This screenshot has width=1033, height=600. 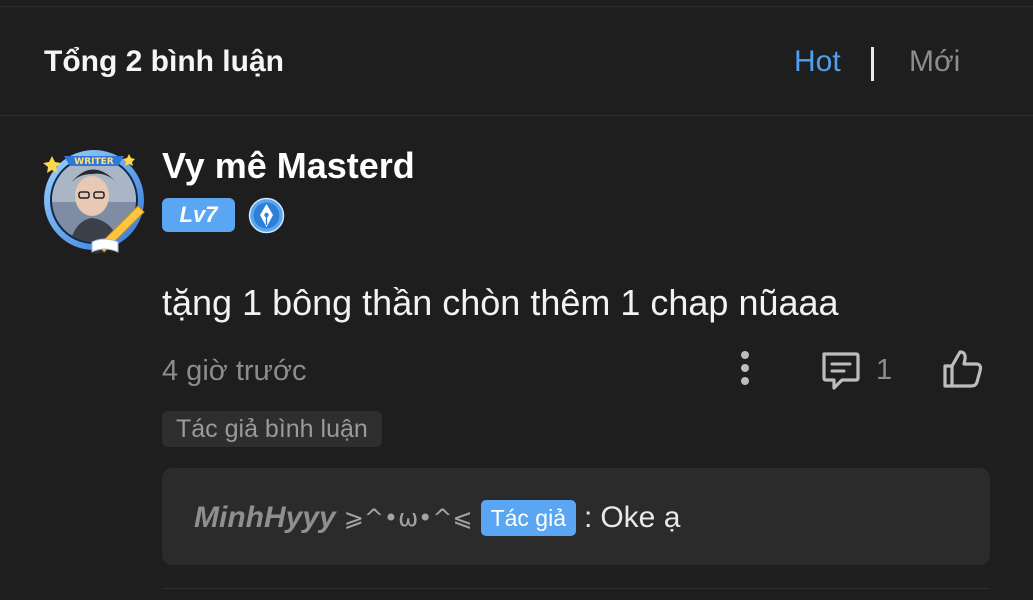 I want to click on svg-text: WRITER, so click(x=93, y=162).